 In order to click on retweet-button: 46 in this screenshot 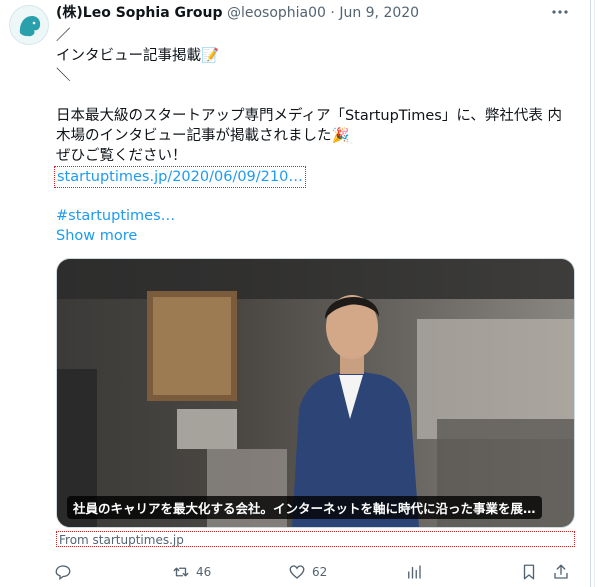, I will do `click(191, 572)`.